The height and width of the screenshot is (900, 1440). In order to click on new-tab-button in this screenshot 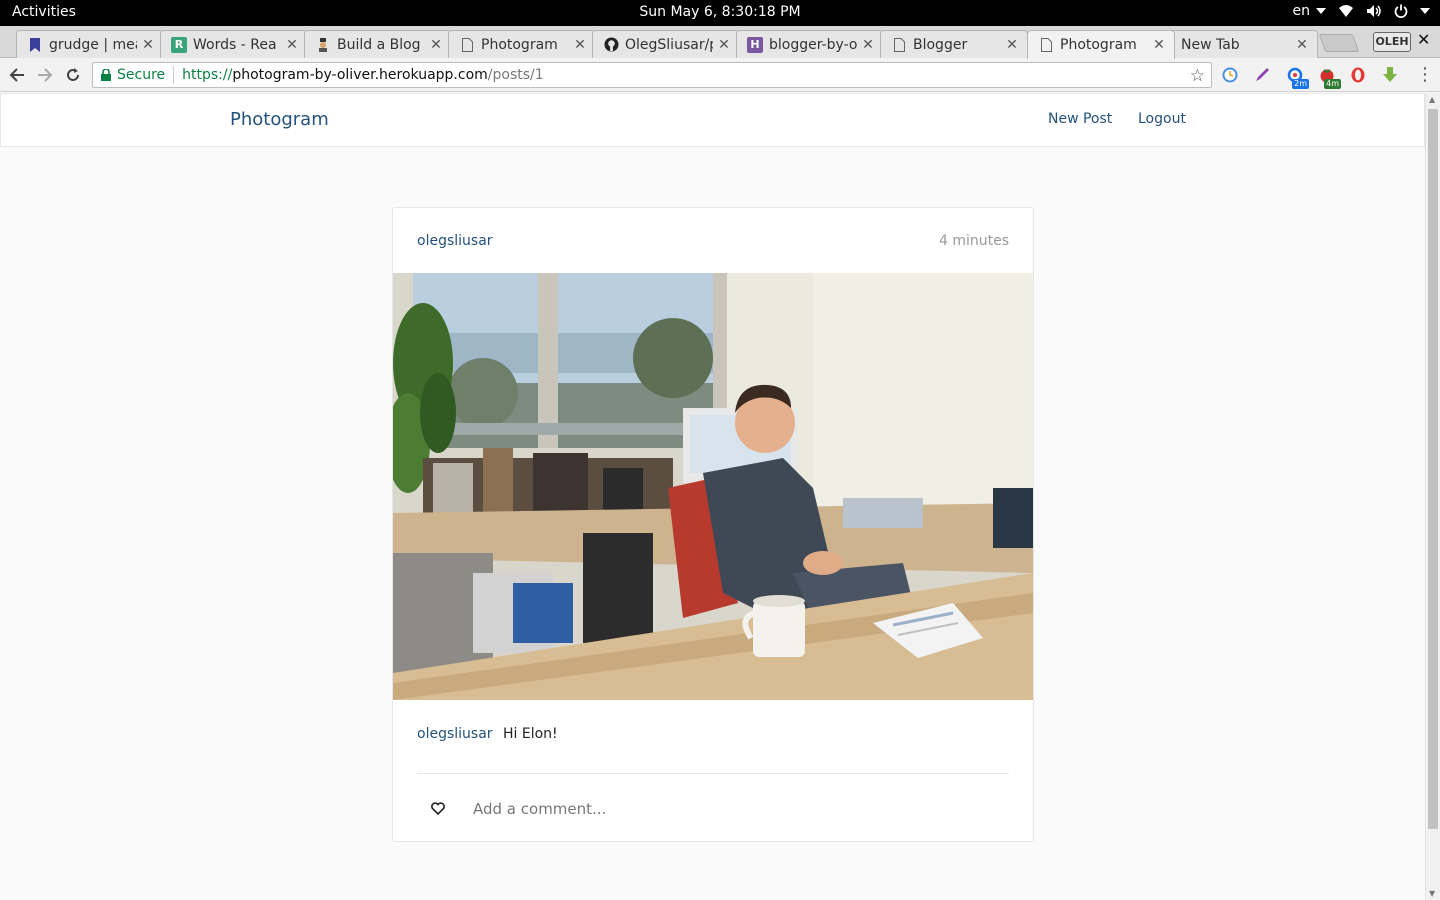, I will do `click(1339, 43)`.